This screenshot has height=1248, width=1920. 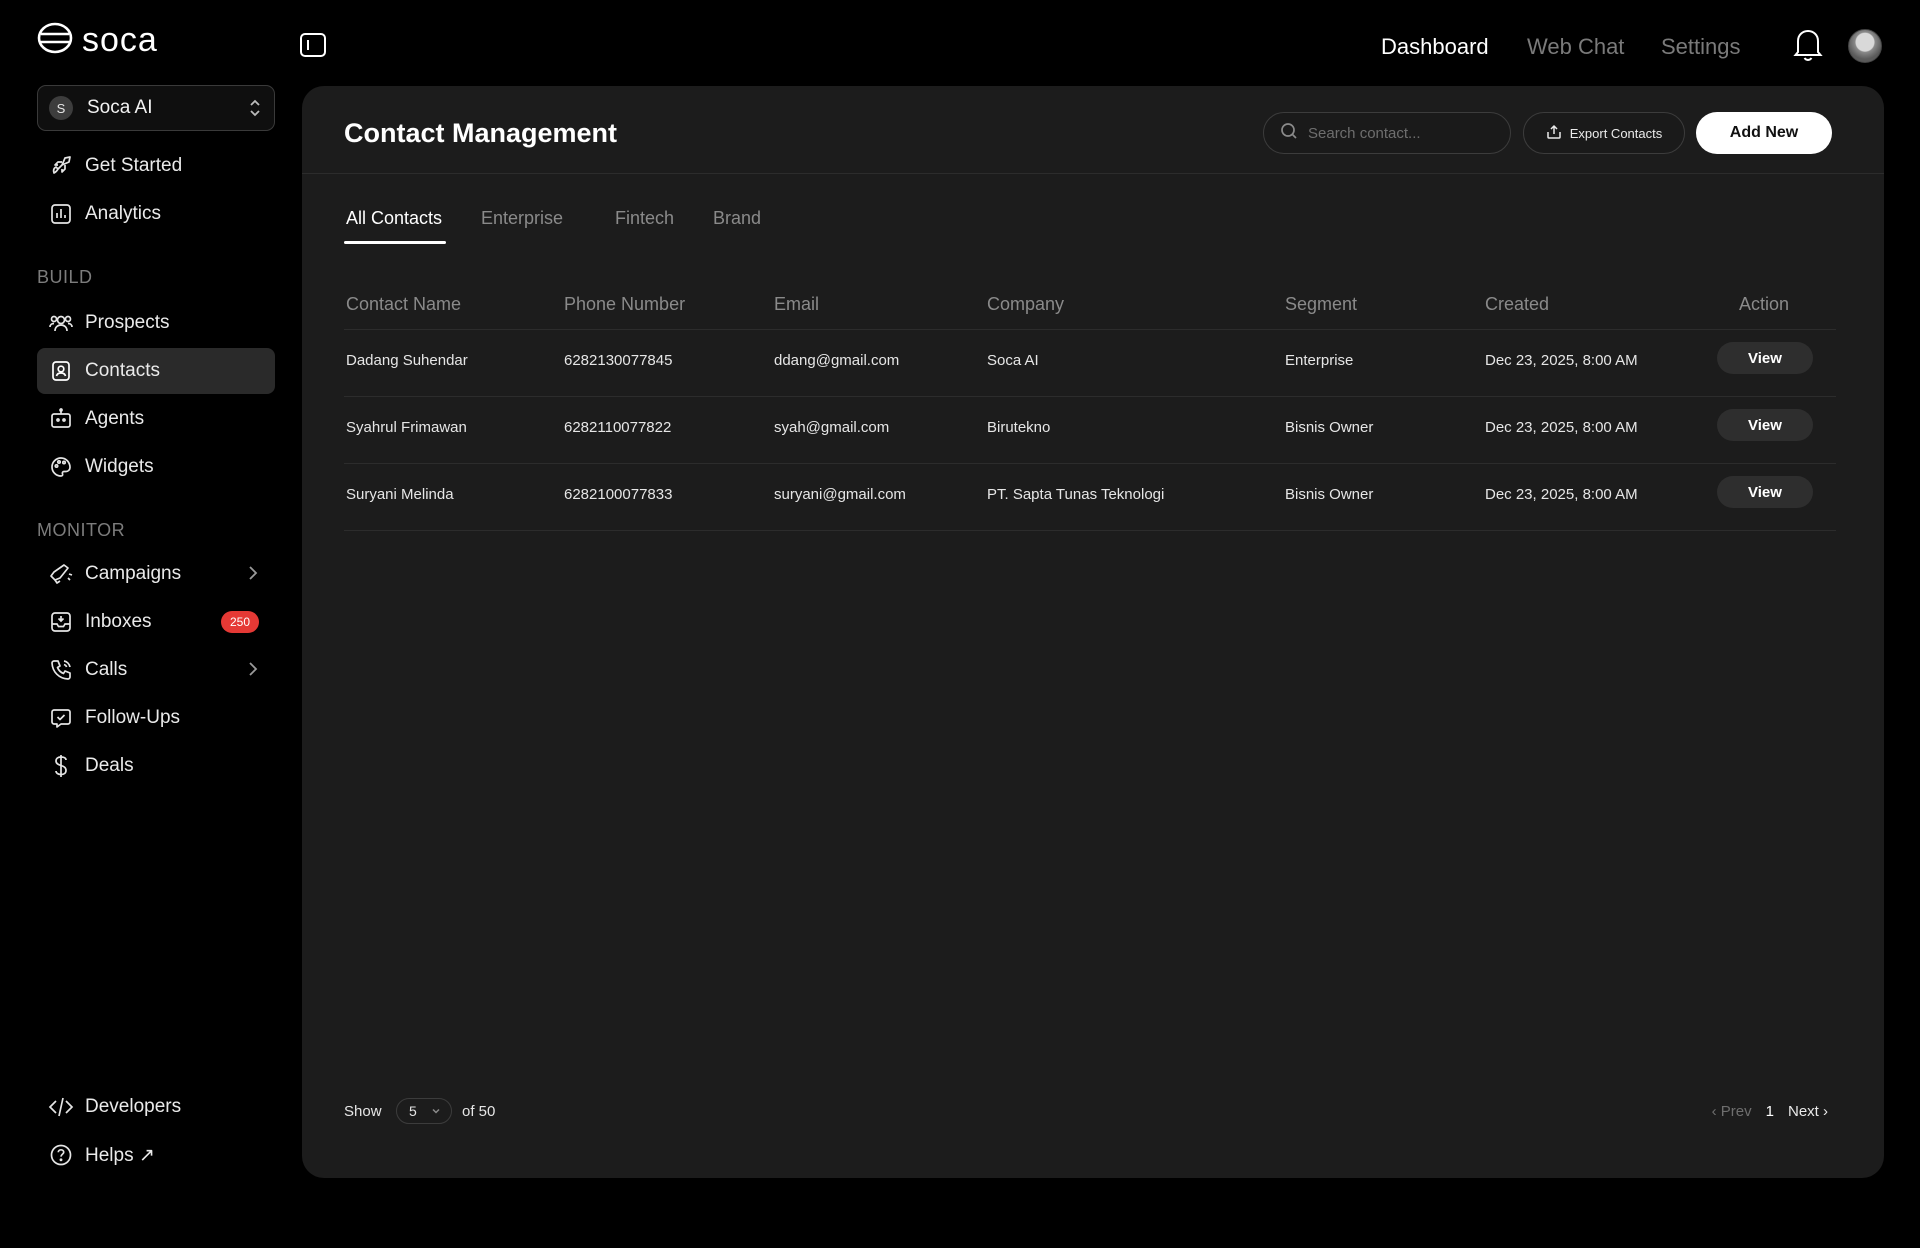 What do you see at coordinates (156, 622) in the screenshot?
I see `sidebar-item-inboxes: Inboxes 250` at bounding box center [156, 622].